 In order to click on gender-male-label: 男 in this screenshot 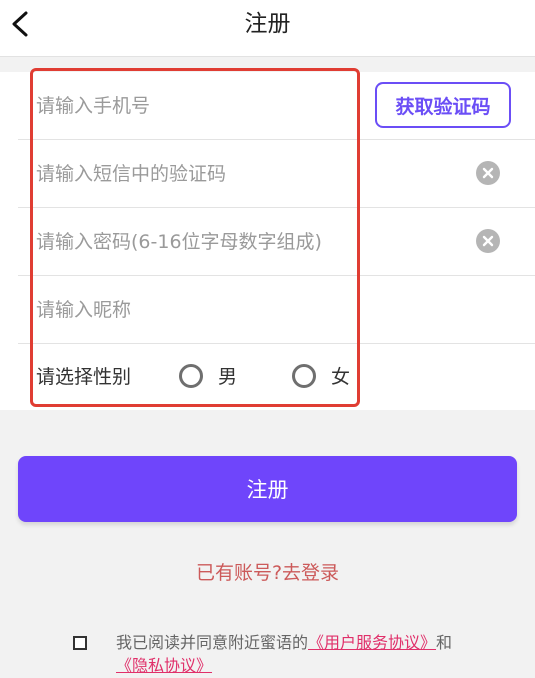, I will do `click(228, 377)`.